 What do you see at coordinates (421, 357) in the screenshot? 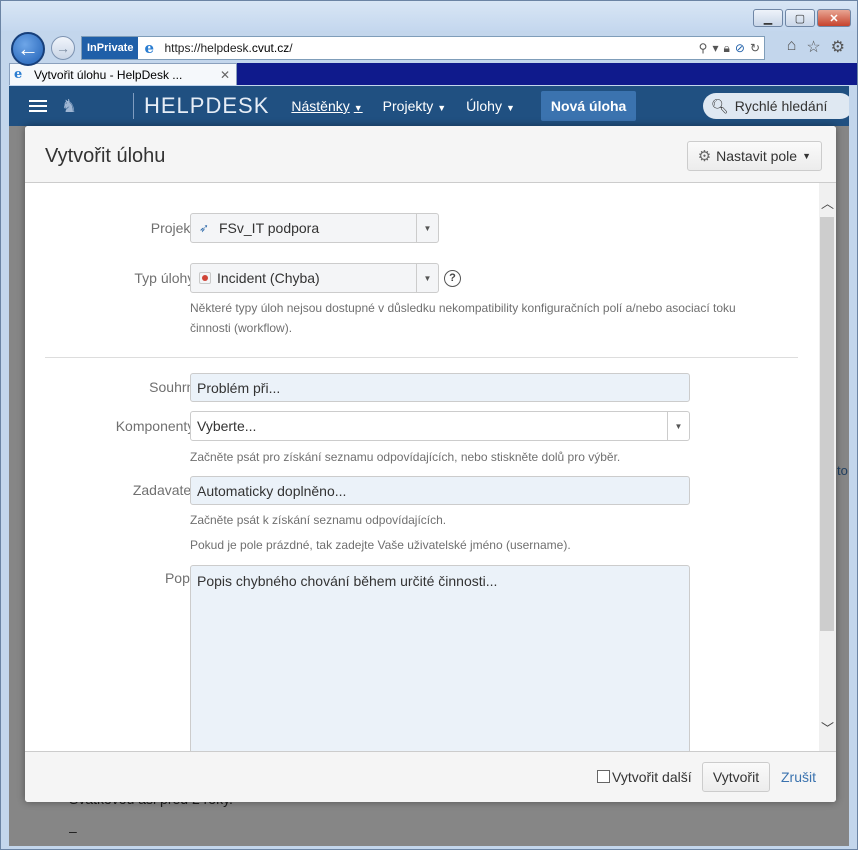
I see `section-divider` at bounding box center [421, 357].